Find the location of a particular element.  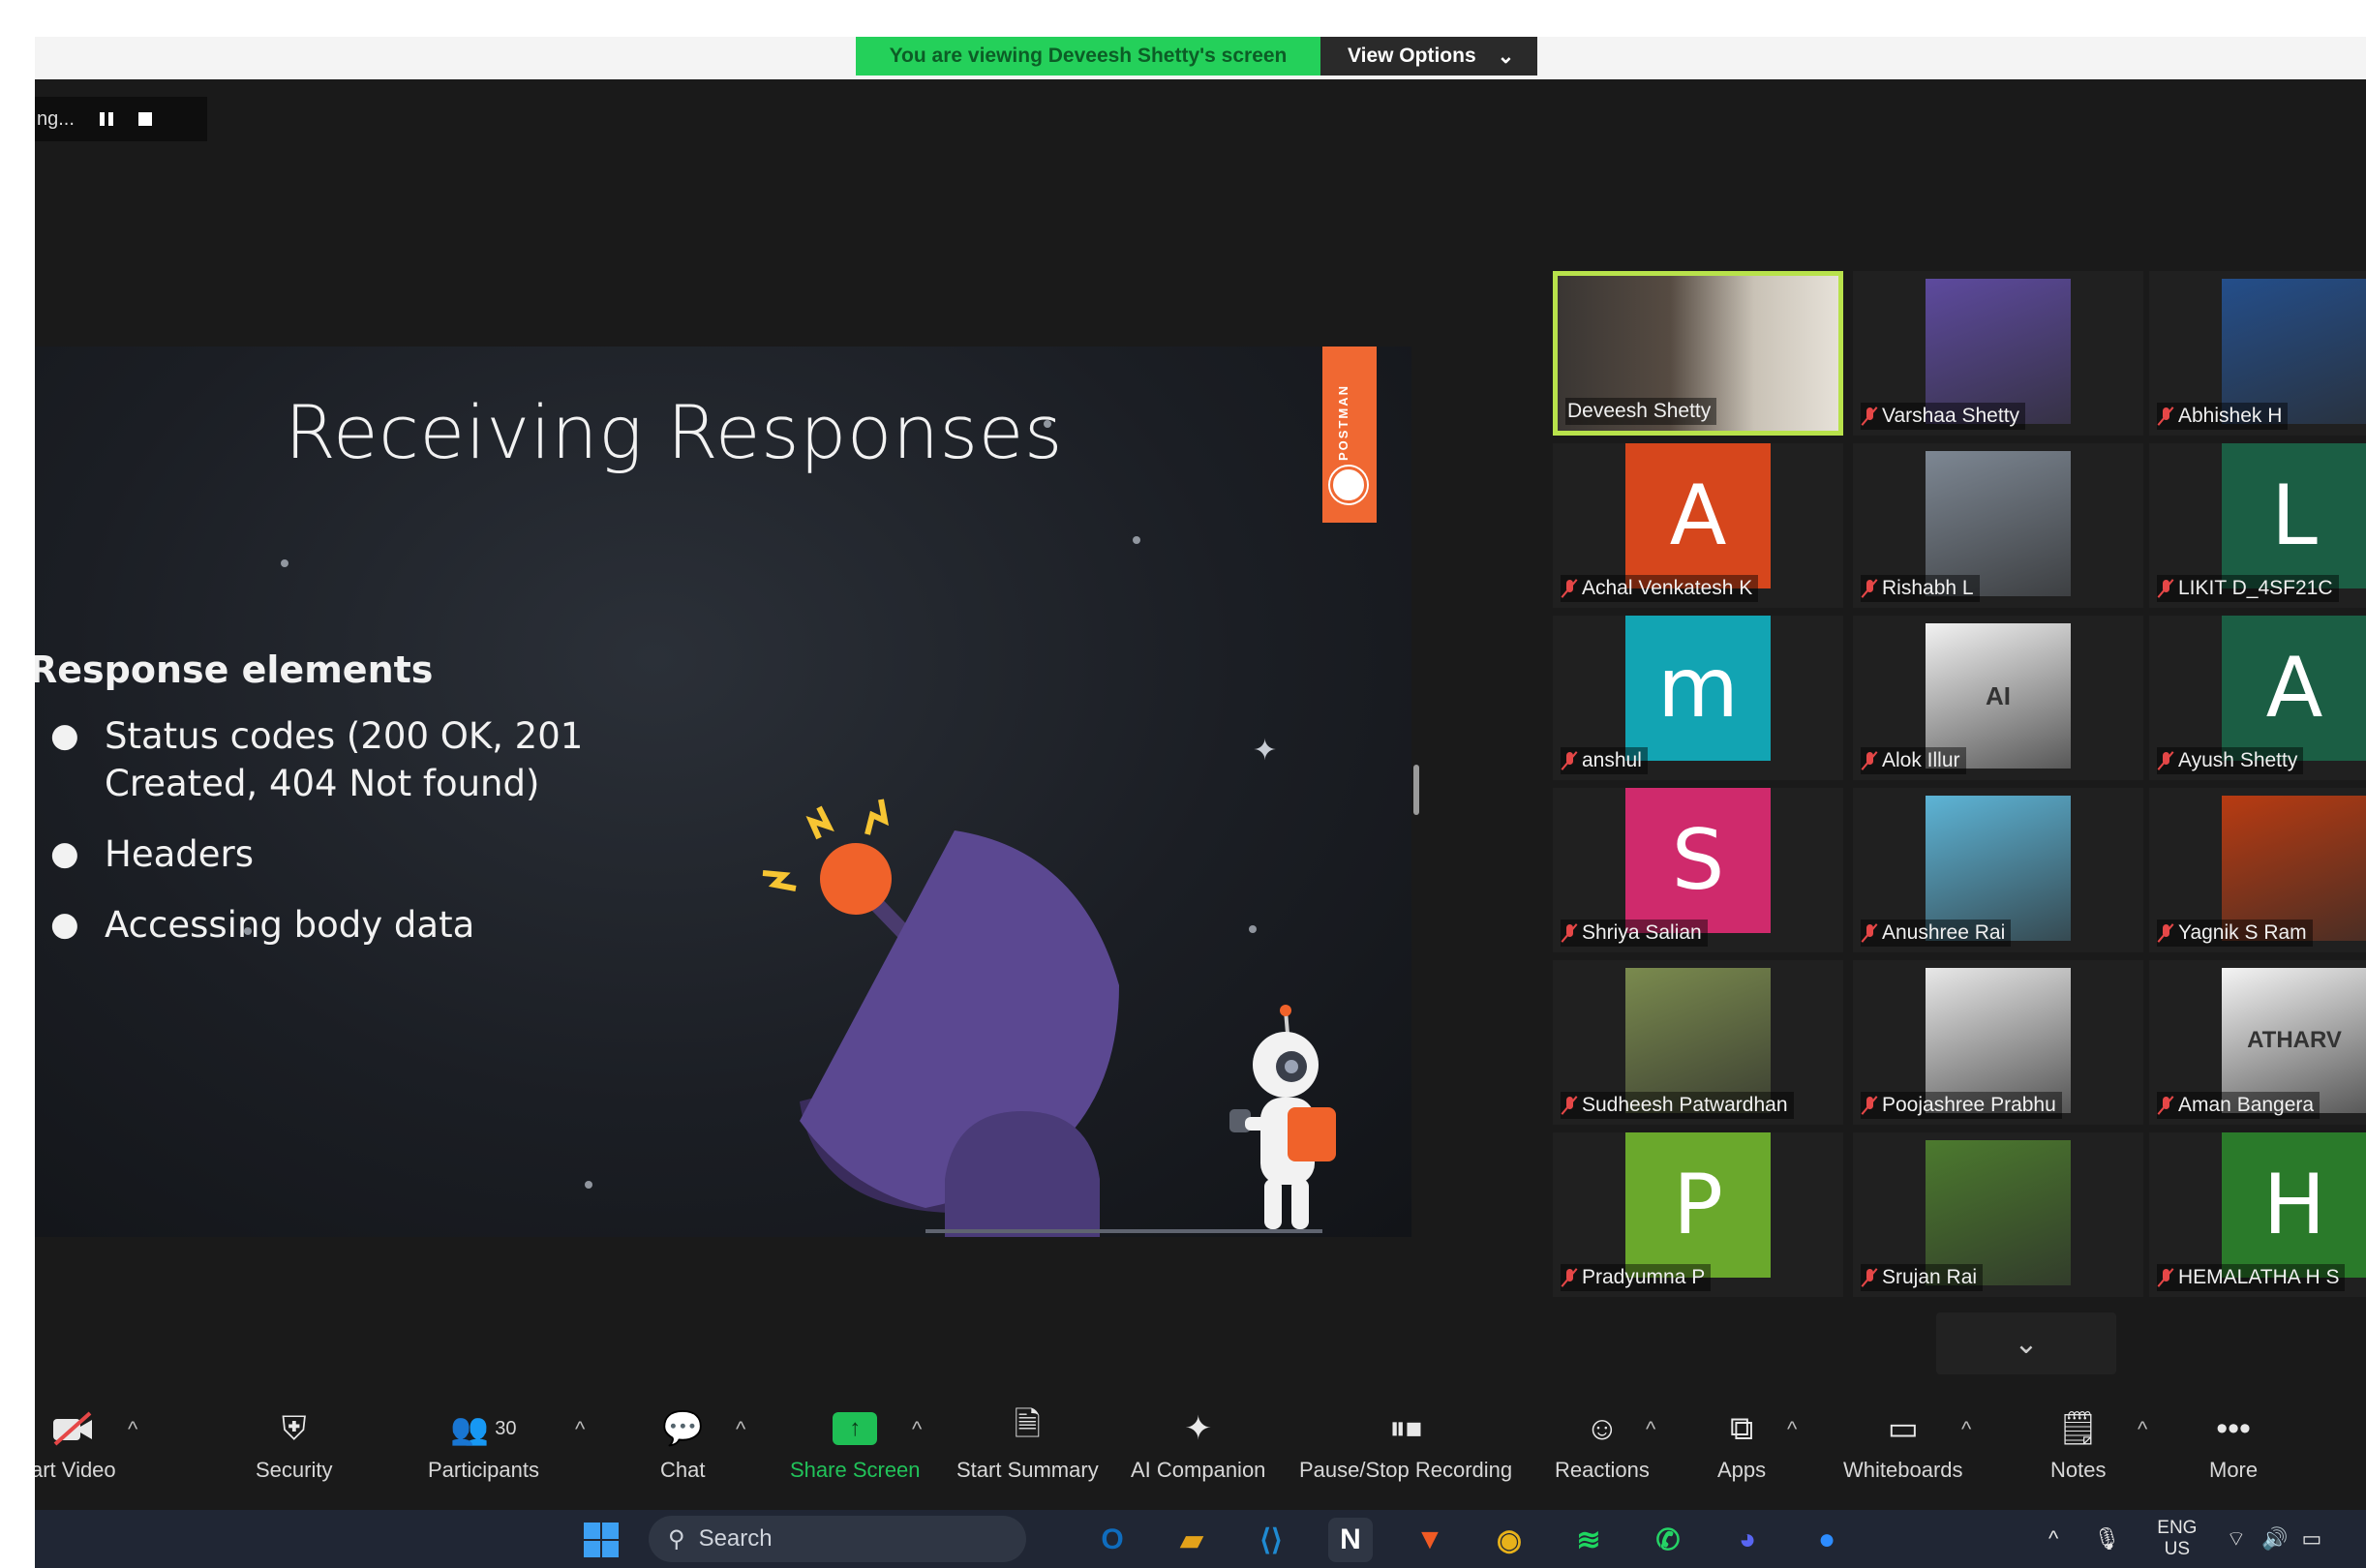

share-options-caret-icon: ^ is located at coordinates (917, 1429).